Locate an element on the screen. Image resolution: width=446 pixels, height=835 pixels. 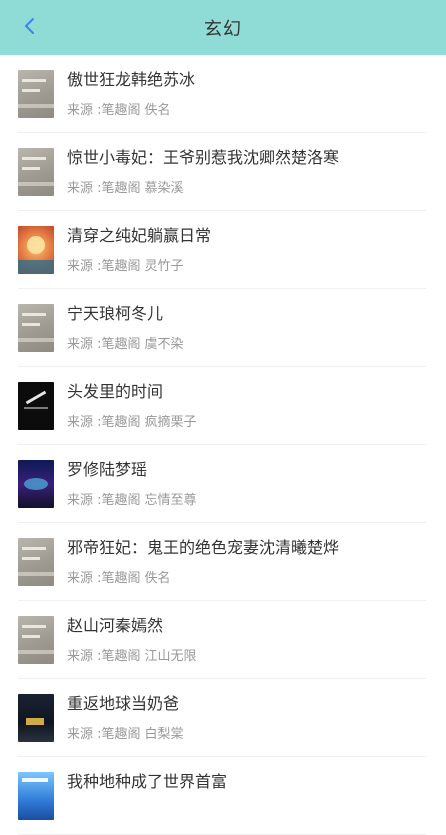
author-name: 慕染溪 is located at coordinates (164, 188).